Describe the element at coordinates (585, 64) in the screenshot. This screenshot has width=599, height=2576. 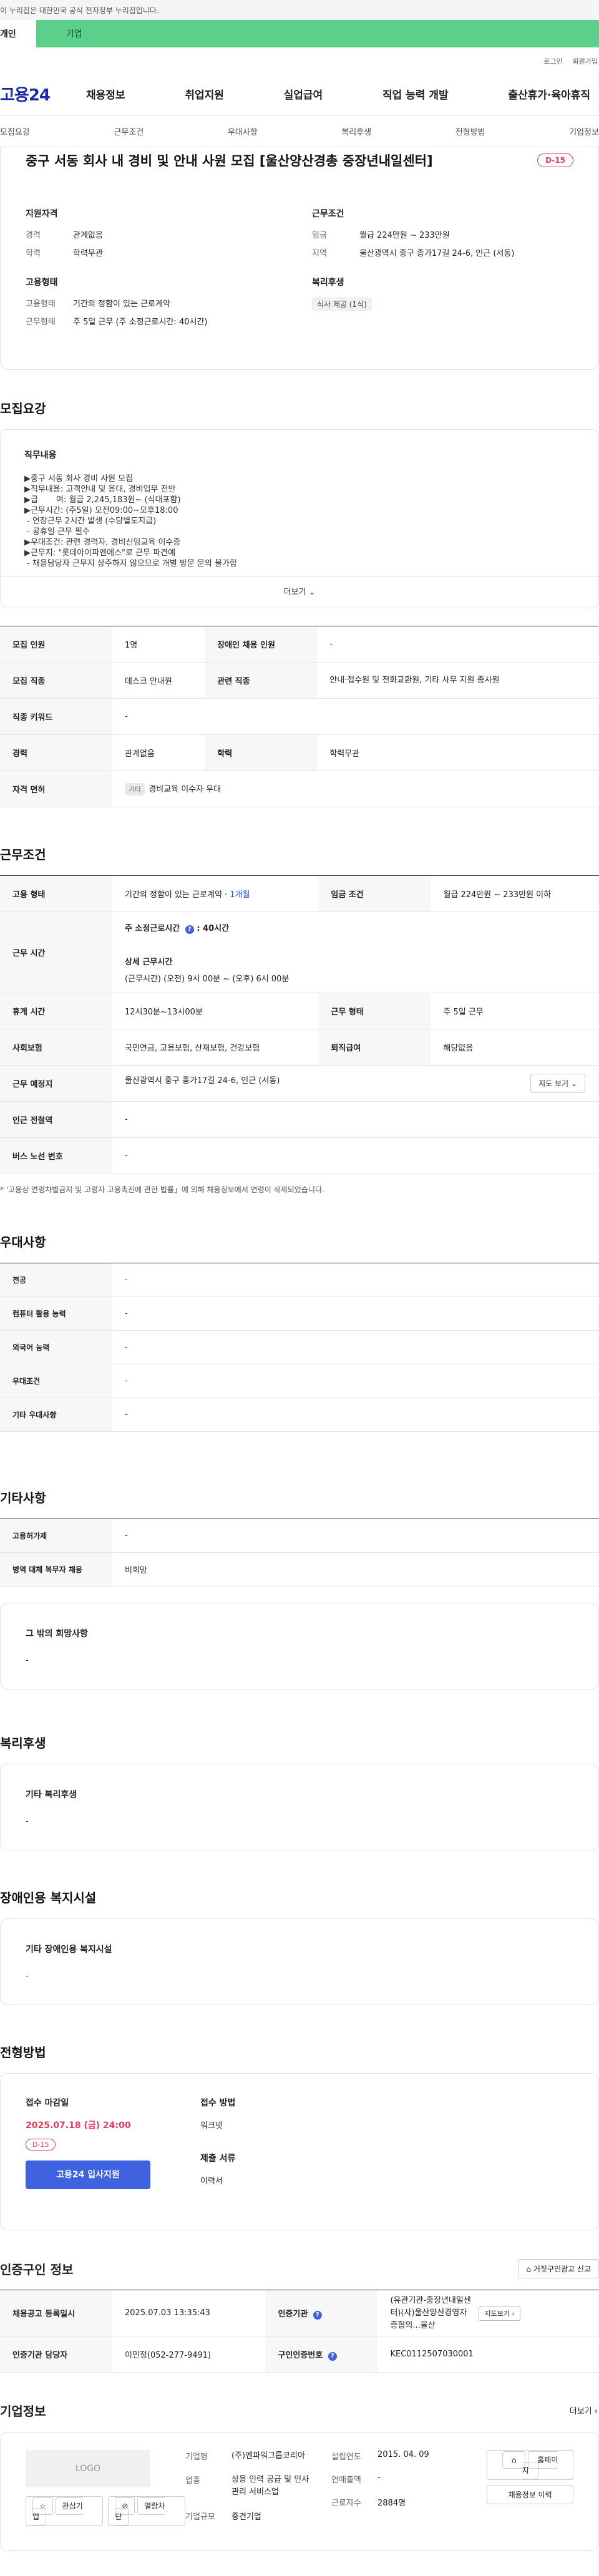
I see `join-link: 회원가입` at that location.